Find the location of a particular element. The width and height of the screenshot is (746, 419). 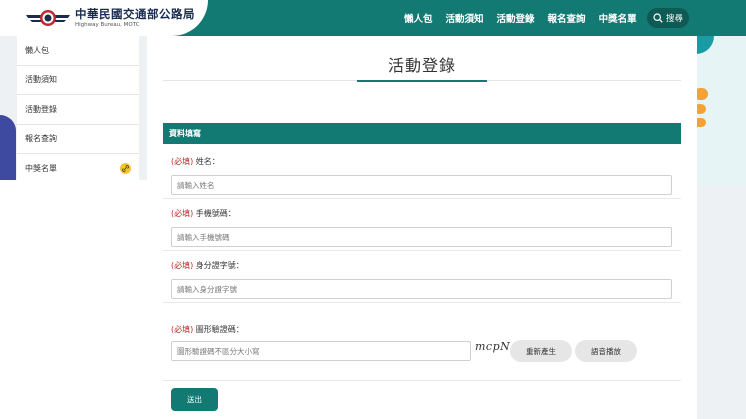

search-label: 搜尋 is located at coordinates (674, 19).